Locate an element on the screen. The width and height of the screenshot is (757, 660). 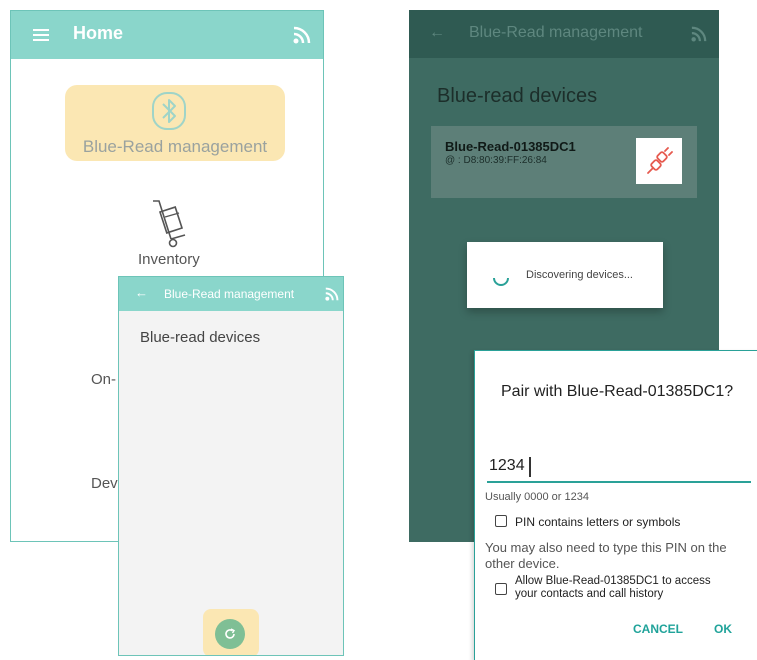
management-title: Blue-Read management is located at coordinates (229, 294).